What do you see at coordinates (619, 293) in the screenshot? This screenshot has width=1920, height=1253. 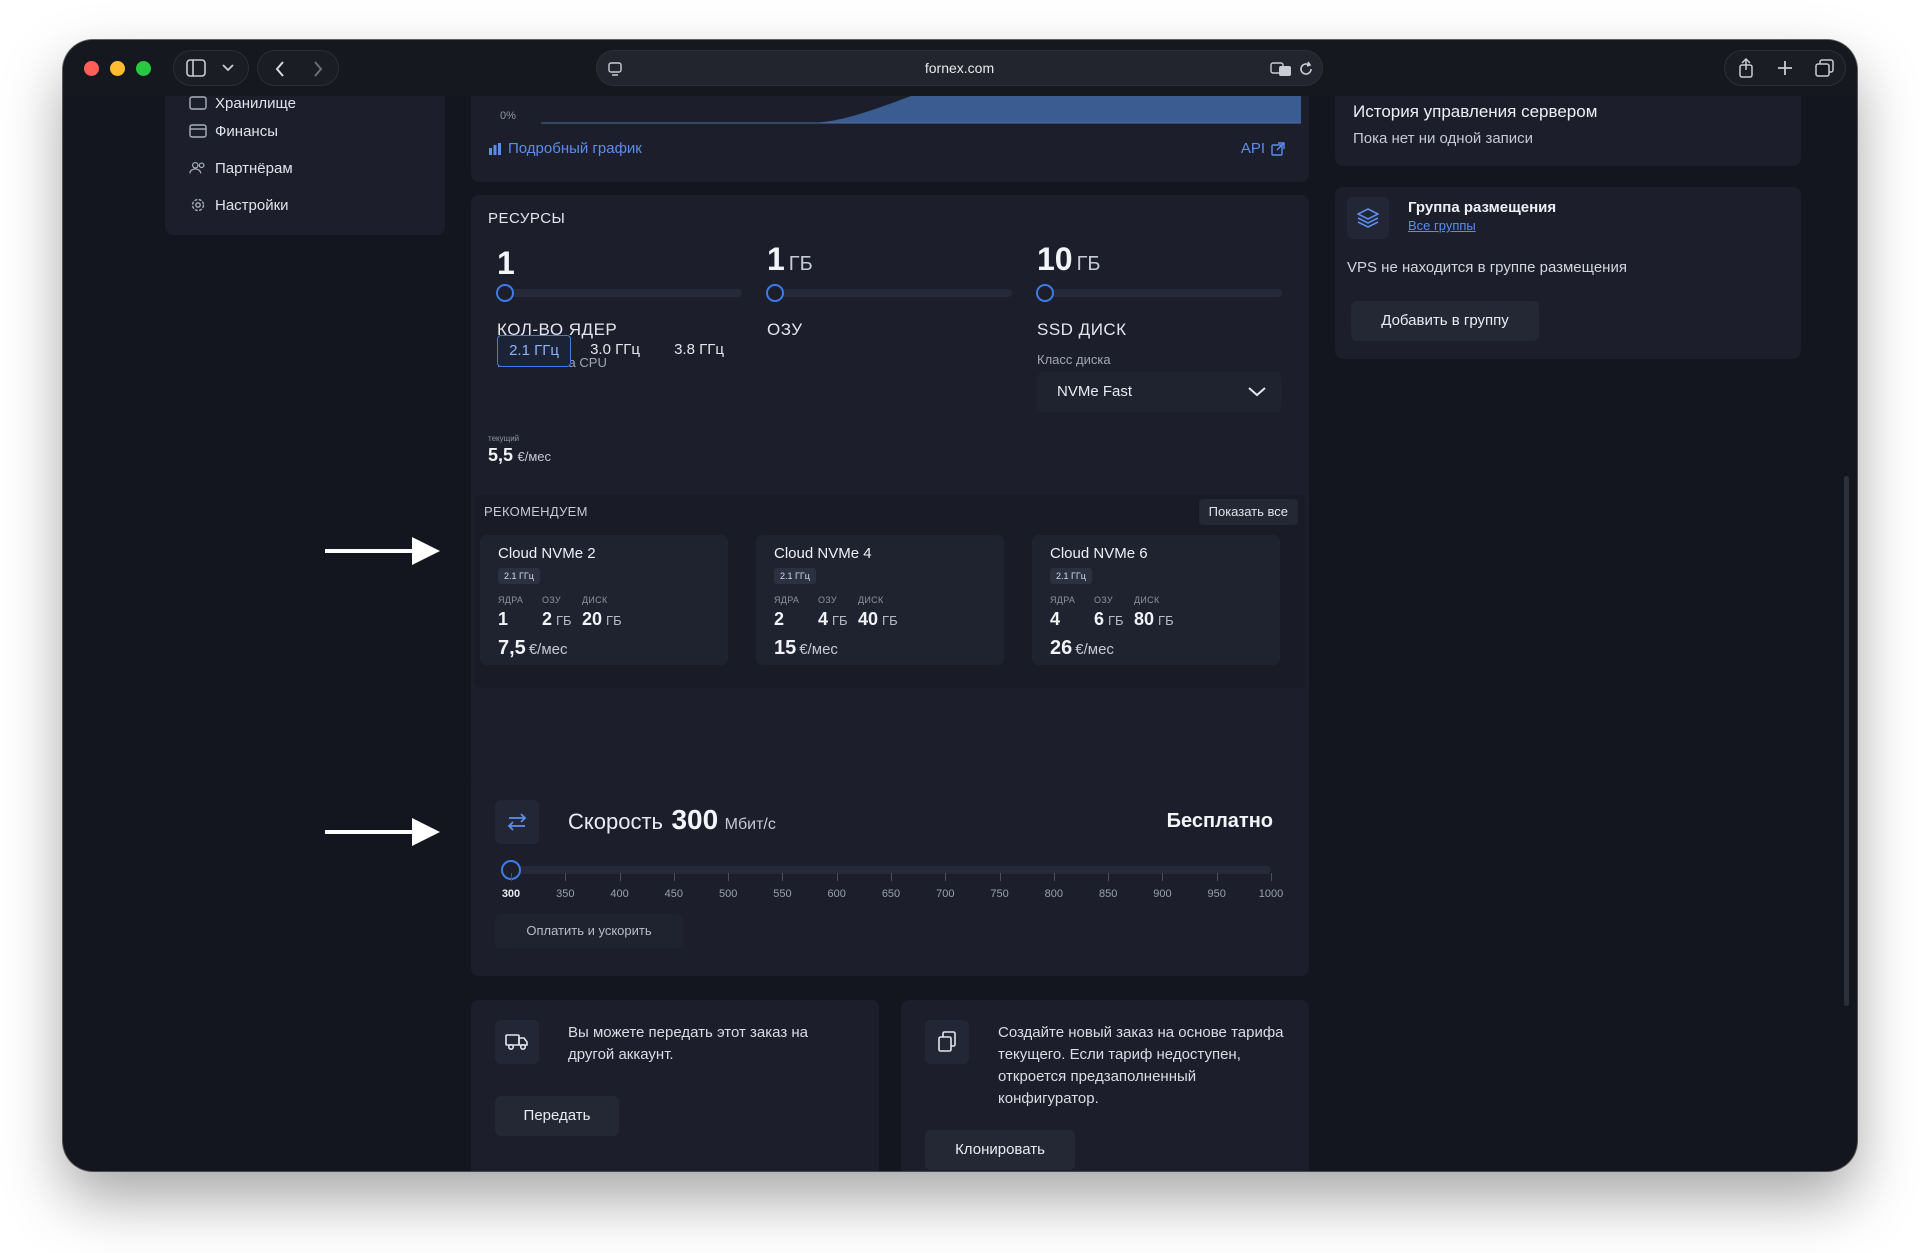 I see `cores-slider-track` at bounding box center [619, 293].